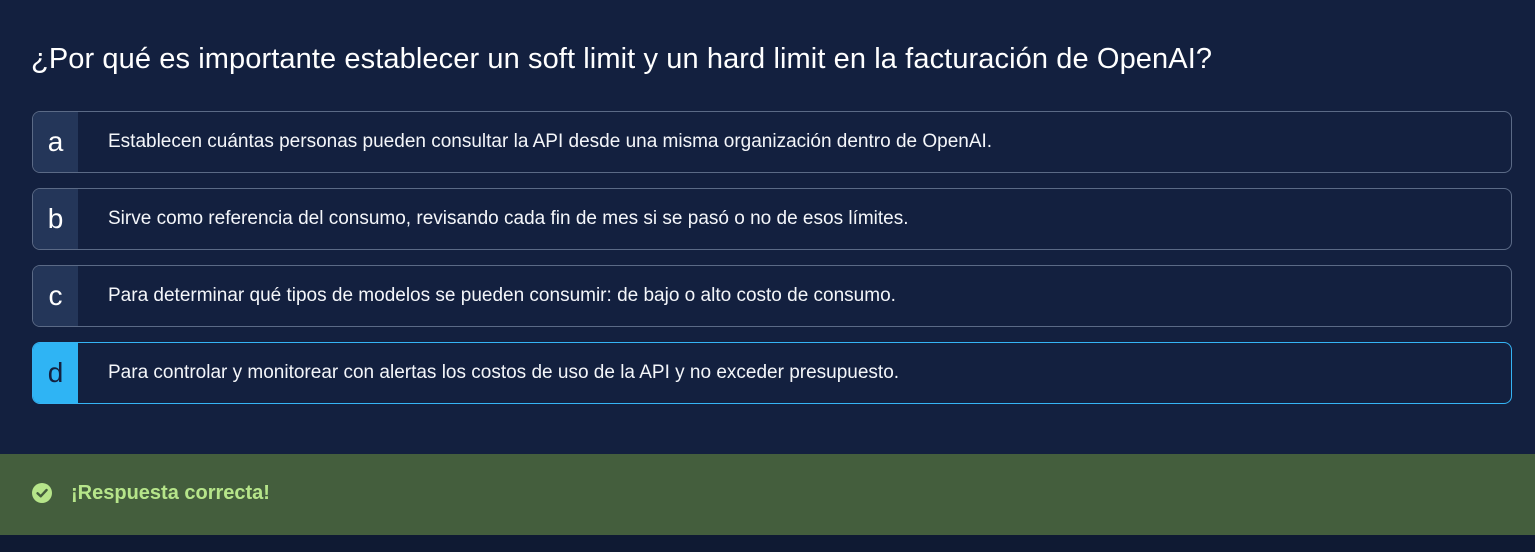 Image resolution: width=1535 pixels, height=552 pixels. What do you see at coordinates (55, 142) in the screenshot?
I see `option-letter: a` at bounding box center [55, 142].